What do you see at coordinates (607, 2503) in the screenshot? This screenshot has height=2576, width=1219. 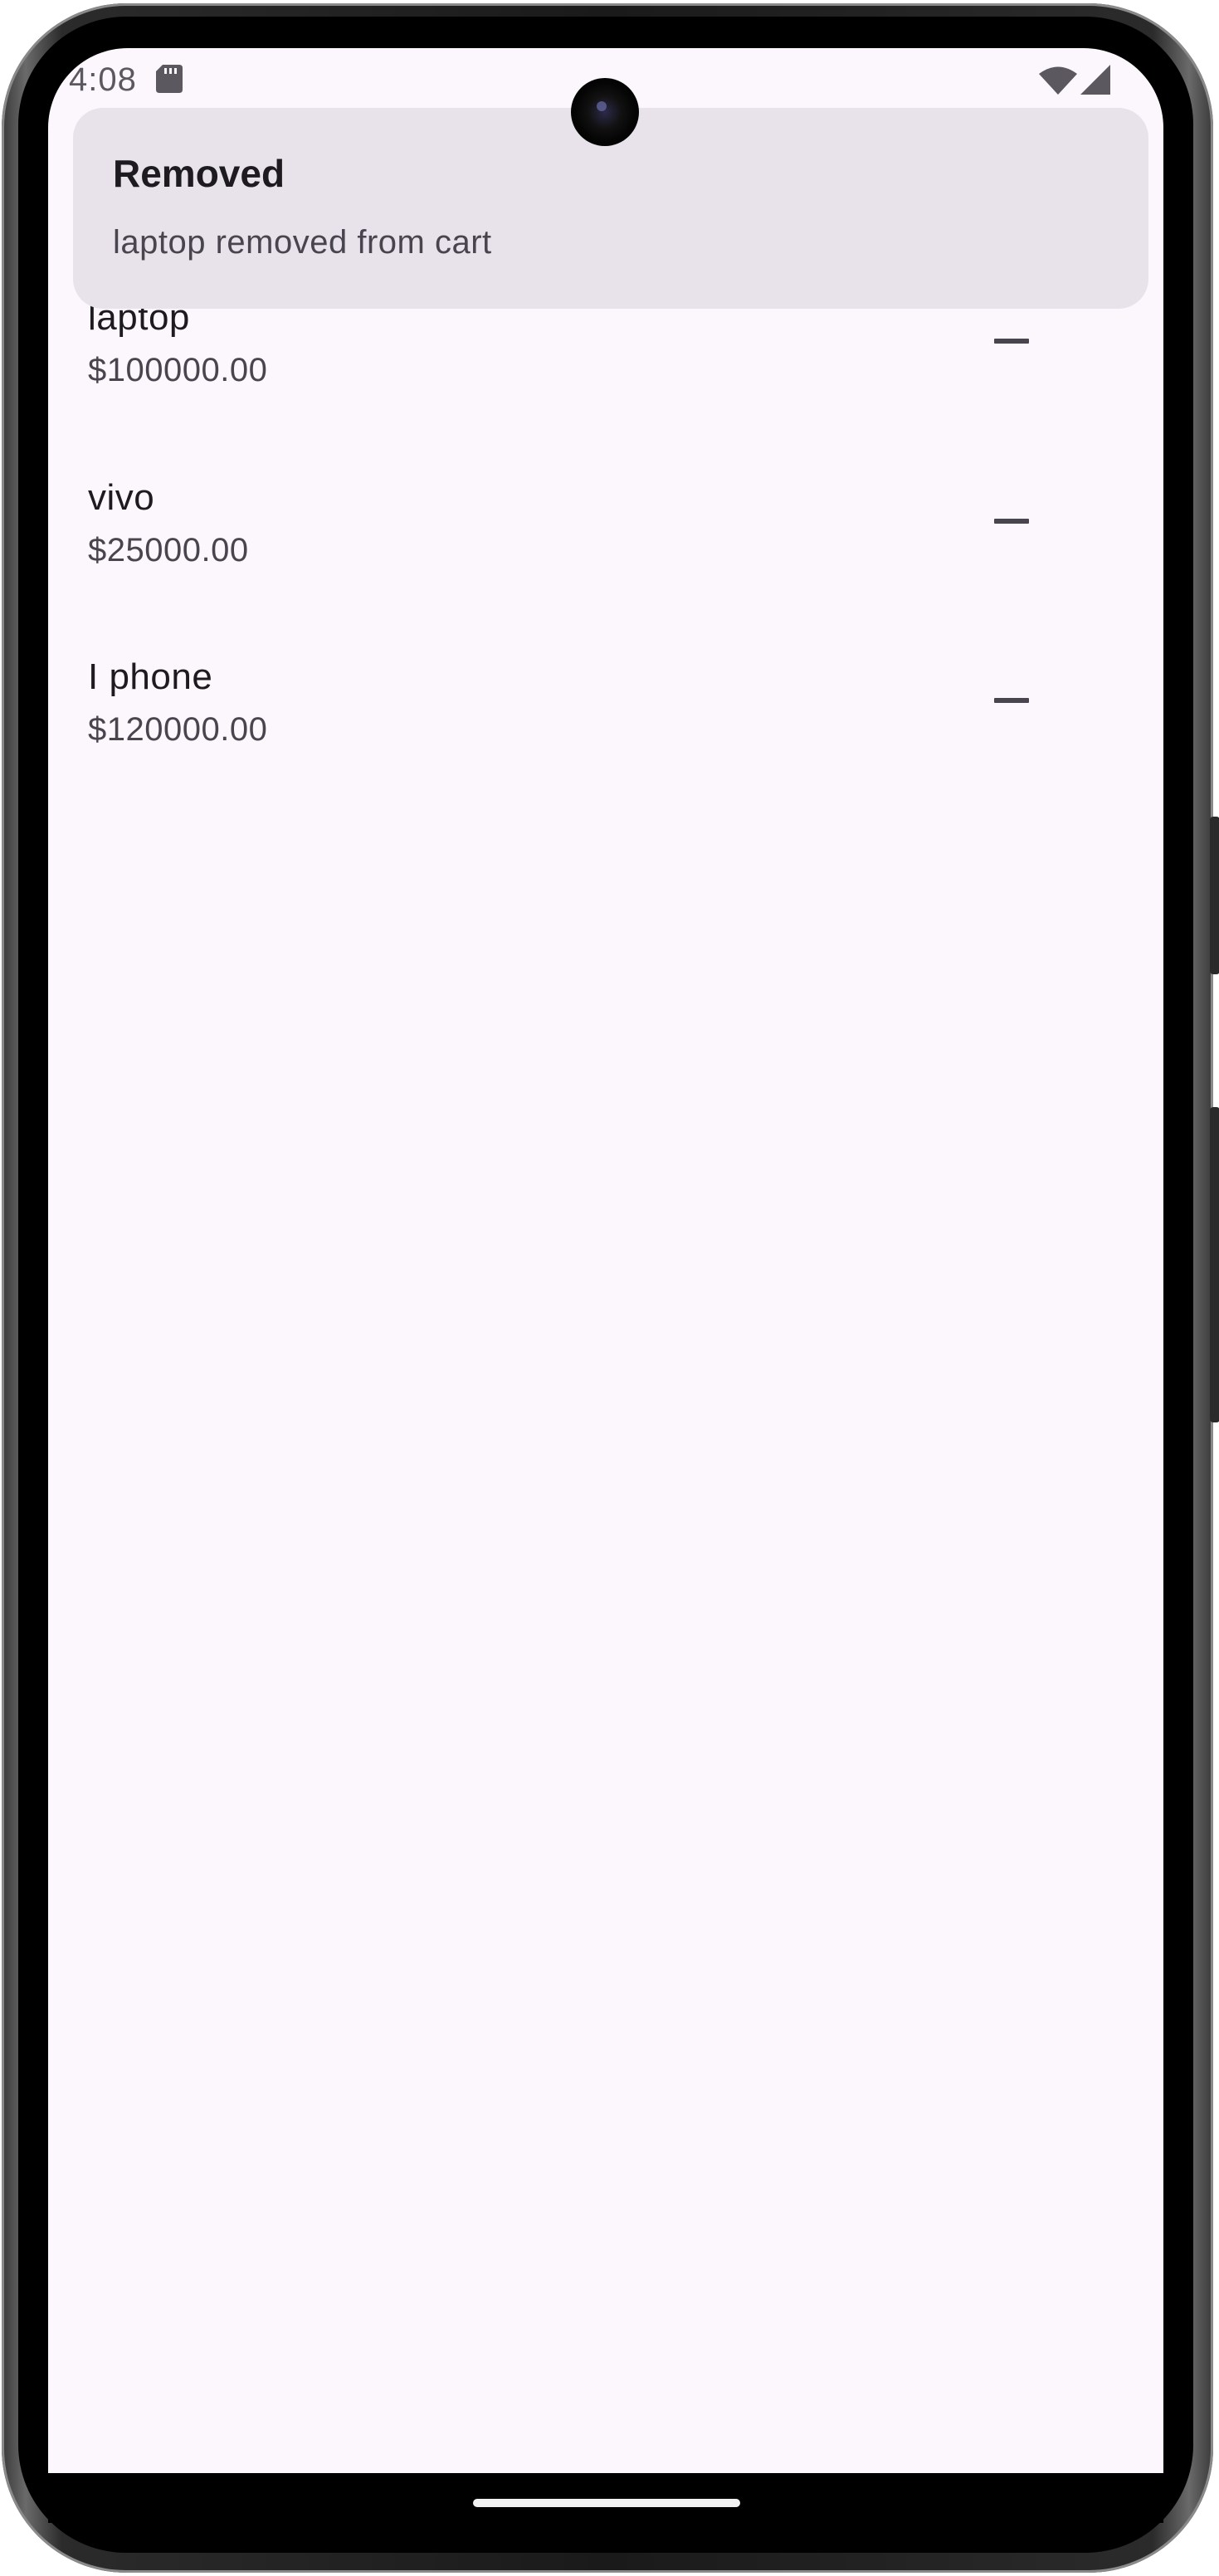 I see `home-indicator` at bounding box center [607, 2503].